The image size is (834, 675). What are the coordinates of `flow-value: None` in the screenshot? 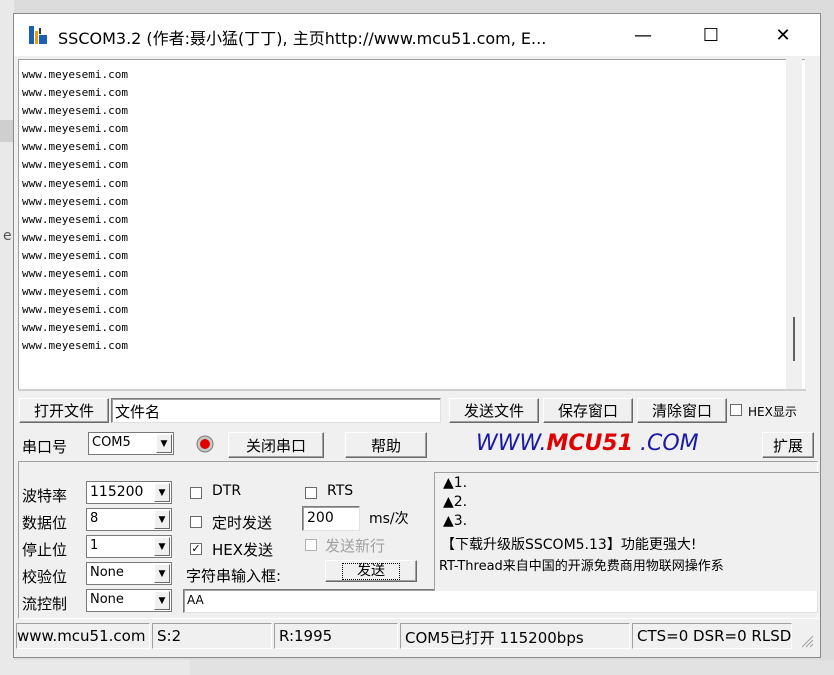 It's located at (107, 599).